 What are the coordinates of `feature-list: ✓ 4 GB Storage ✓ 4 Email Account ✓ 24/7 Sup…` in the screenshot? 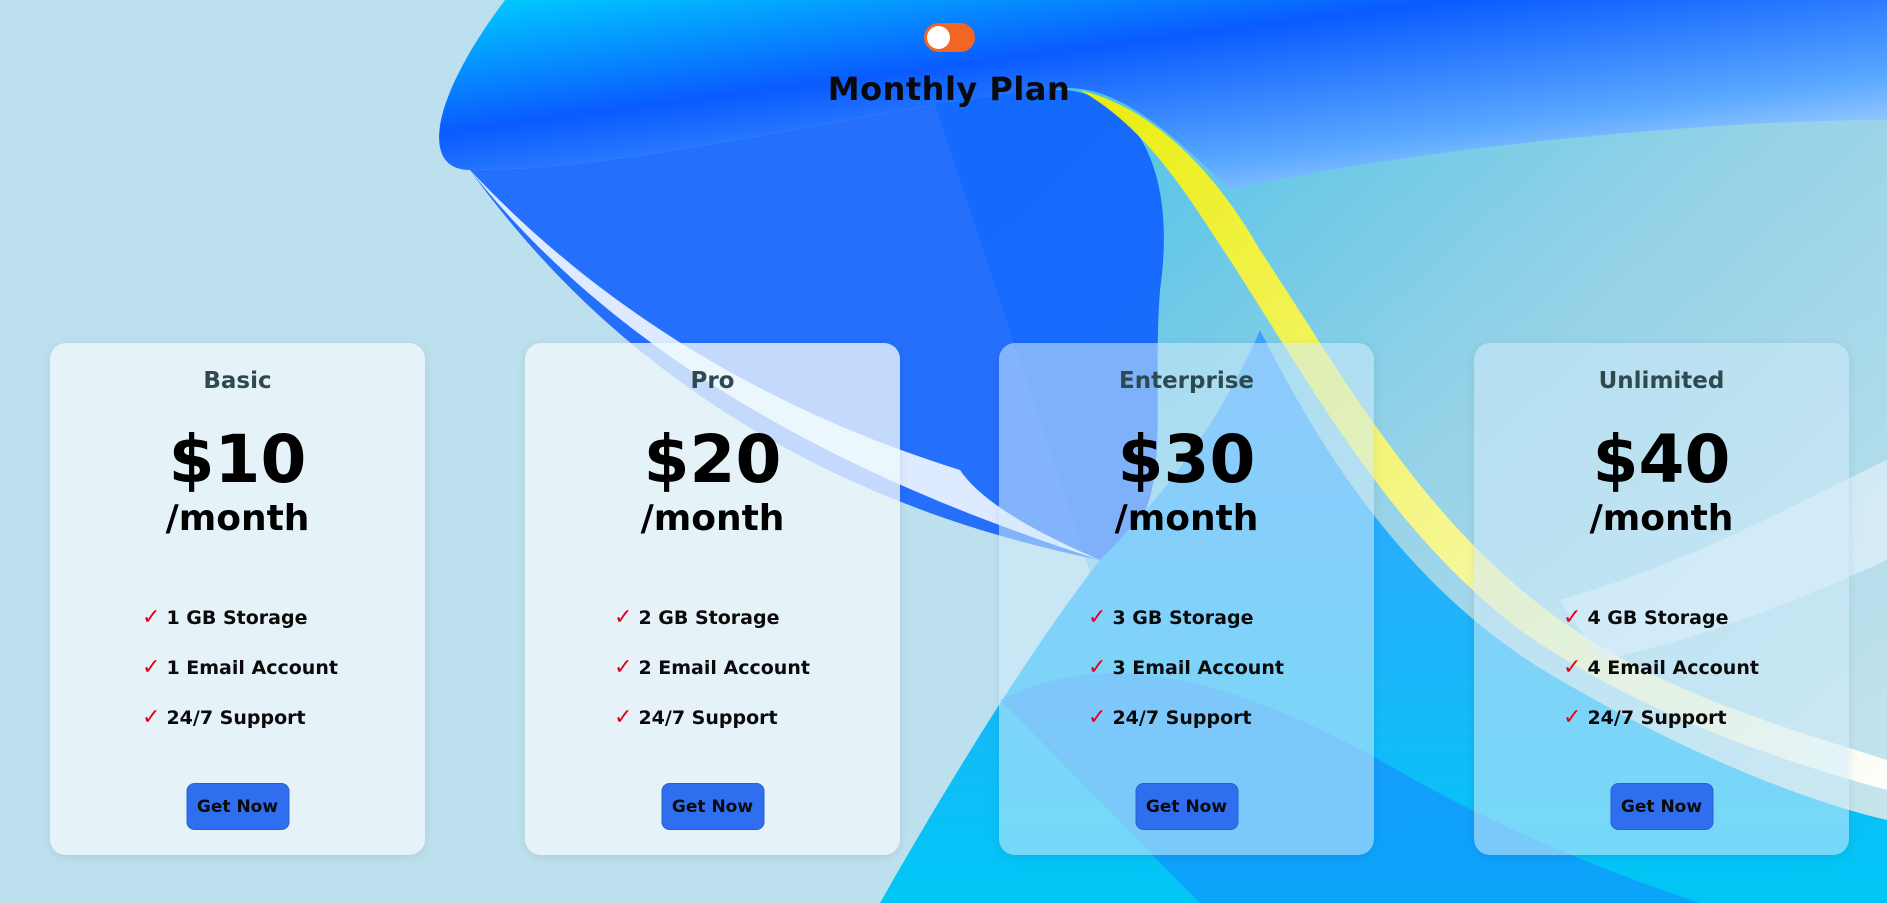 It's located at (1661, 668).